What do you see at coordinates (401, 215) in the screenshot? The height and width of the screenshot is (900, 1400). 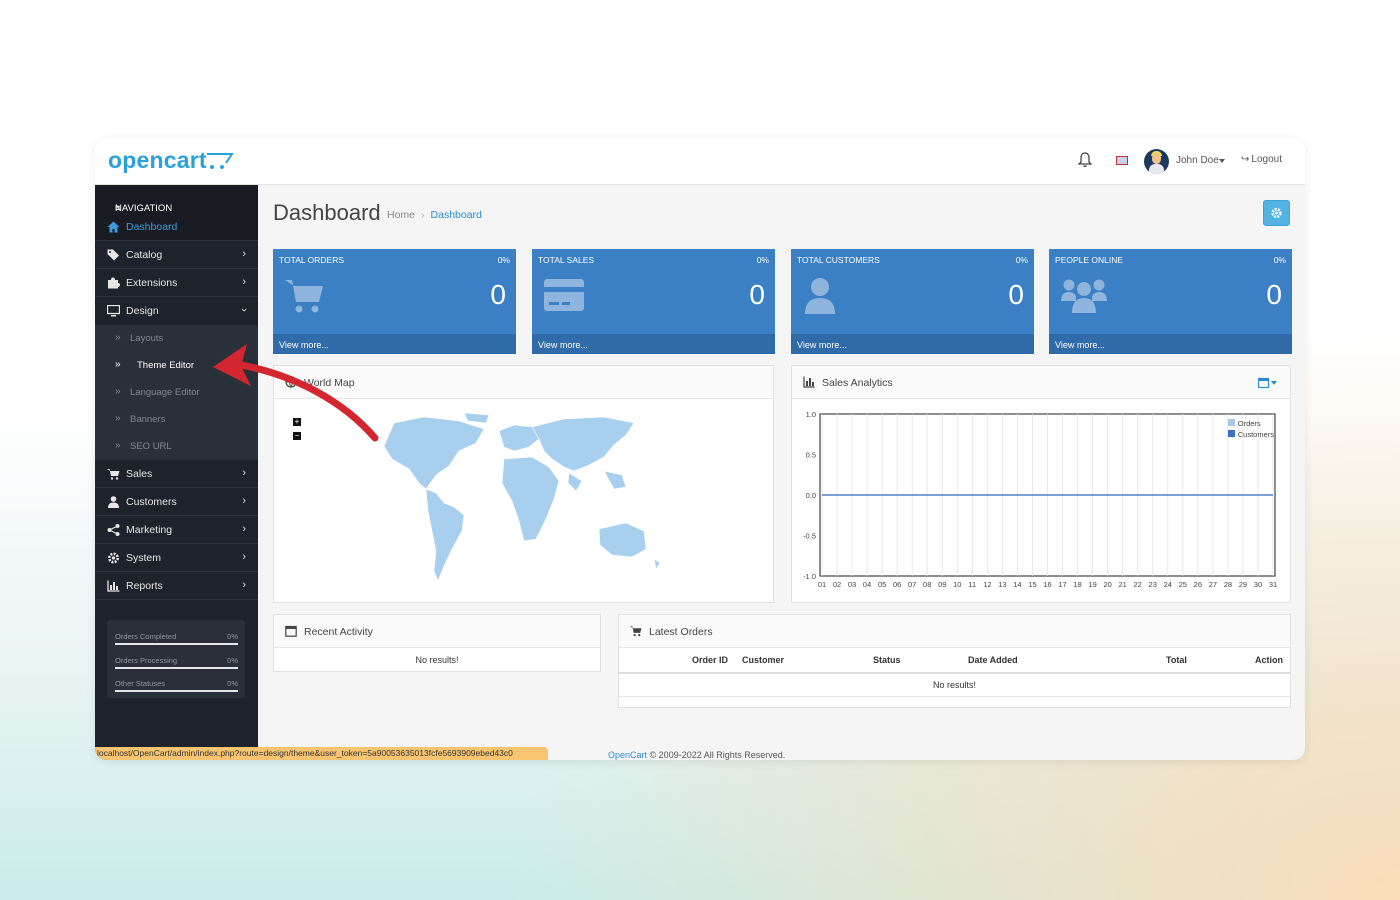 I see `breadcrumb-home: Home` at bounding box center [401, 215].